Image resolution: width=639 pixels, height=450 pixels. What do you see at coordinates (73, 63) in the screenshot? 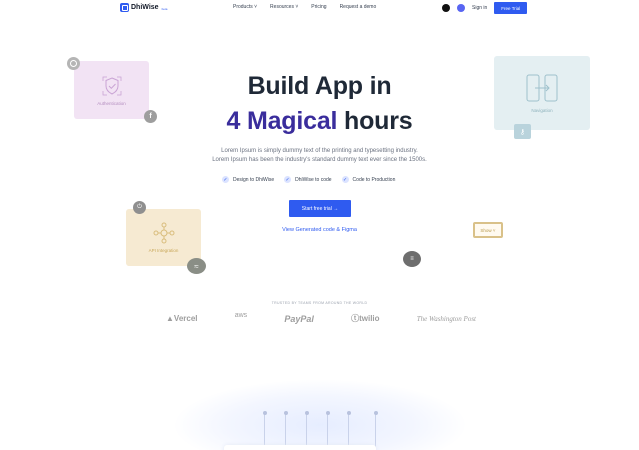
I see `google-icon` at bounding box center [73, 63].